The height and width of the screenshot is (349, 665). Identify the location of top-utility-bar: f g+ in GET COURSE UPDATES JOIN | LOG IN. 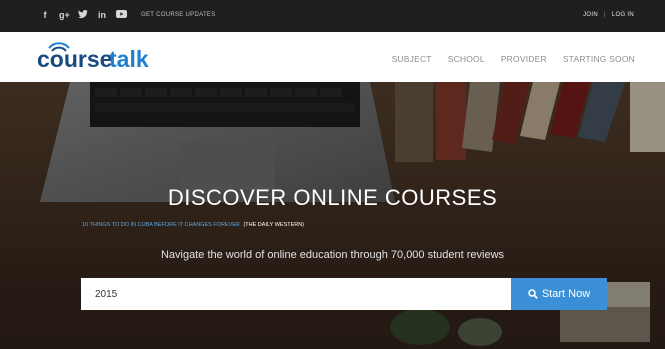
(332, 16).